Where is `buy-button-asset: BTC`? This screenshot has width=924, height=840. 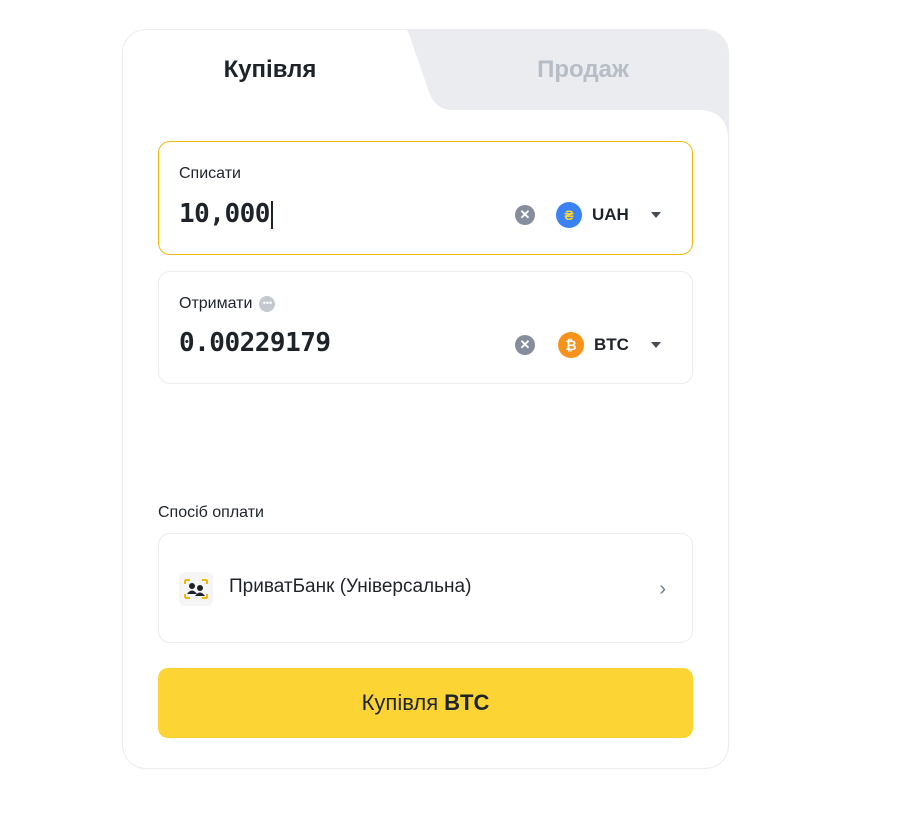
buy-button-asset: BTC is located at coordinates (467, 702).